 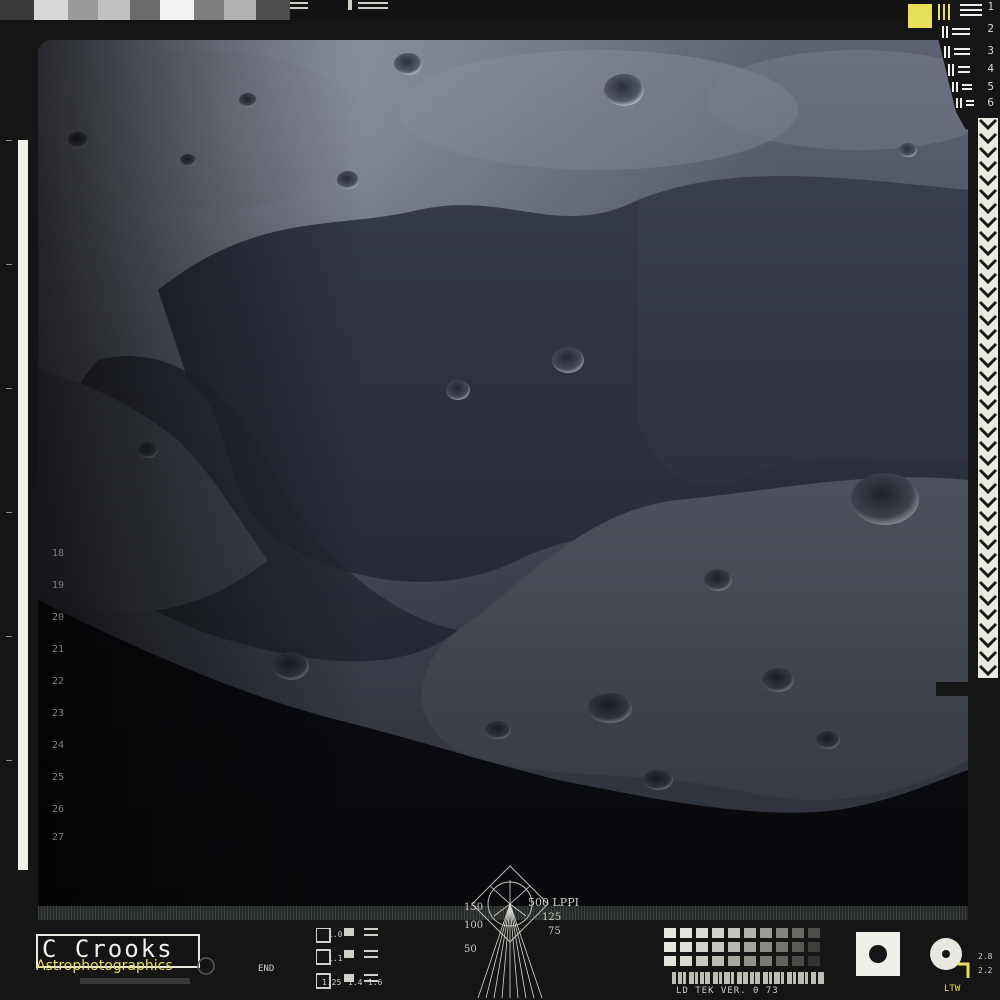 What do you see at coordinates (58, 713) in the screenshot?
I see `ruler-label: 23` at bounding box center [58, 713].